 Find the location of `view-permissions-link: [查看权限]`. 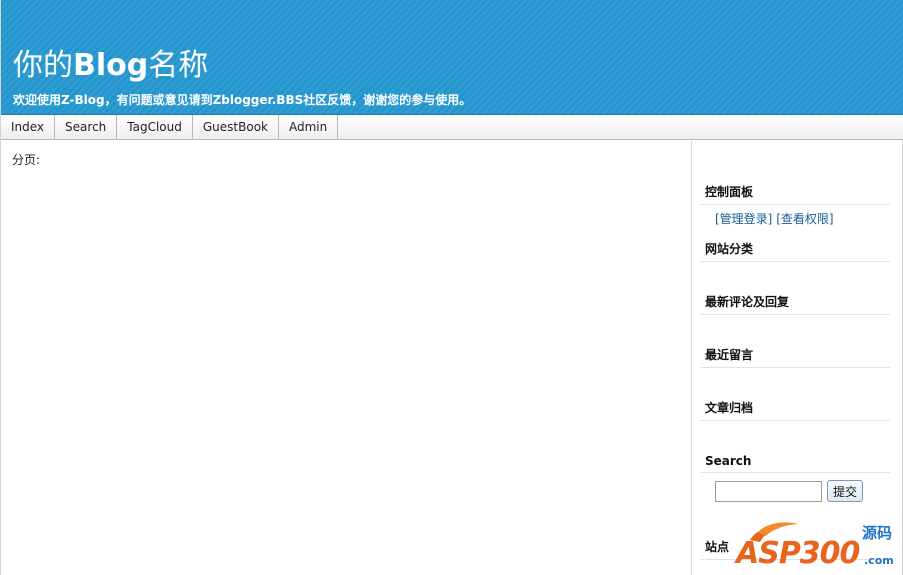

view-permissions-link: [查看权限] is located at coordinates (804, 219).